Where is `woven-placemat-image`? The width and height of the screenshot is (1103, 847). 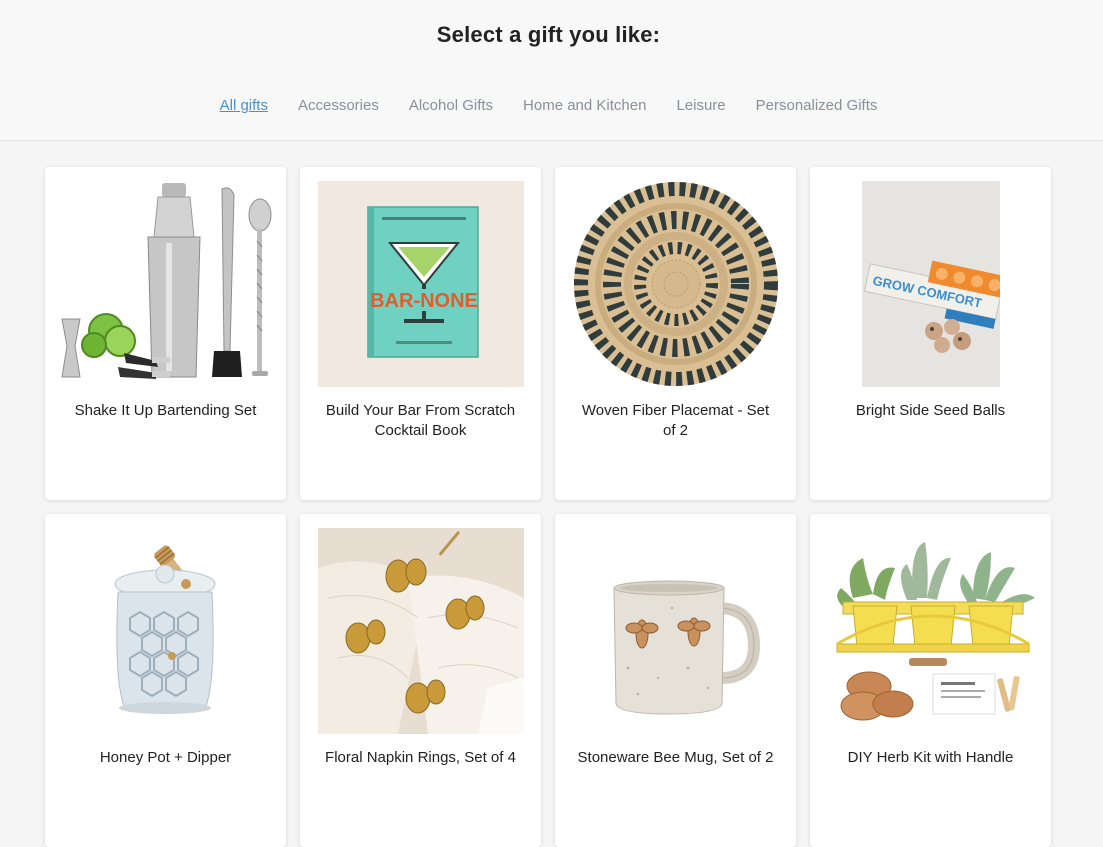 woven-placemat-image is located at coordinates (675, 284).